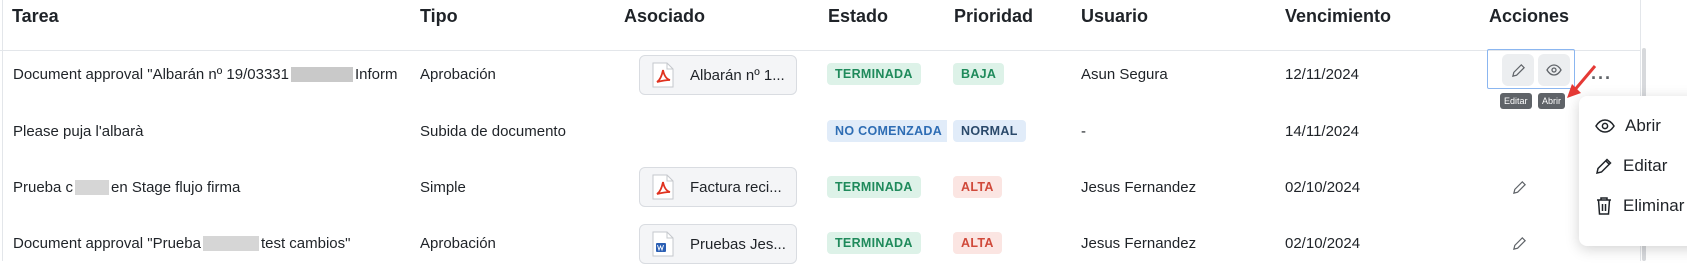 This screenshot has width=1687, height=271. Describe the element at coordinates (1604, 206) in the screenshot. I see `trash-icon` at that location.